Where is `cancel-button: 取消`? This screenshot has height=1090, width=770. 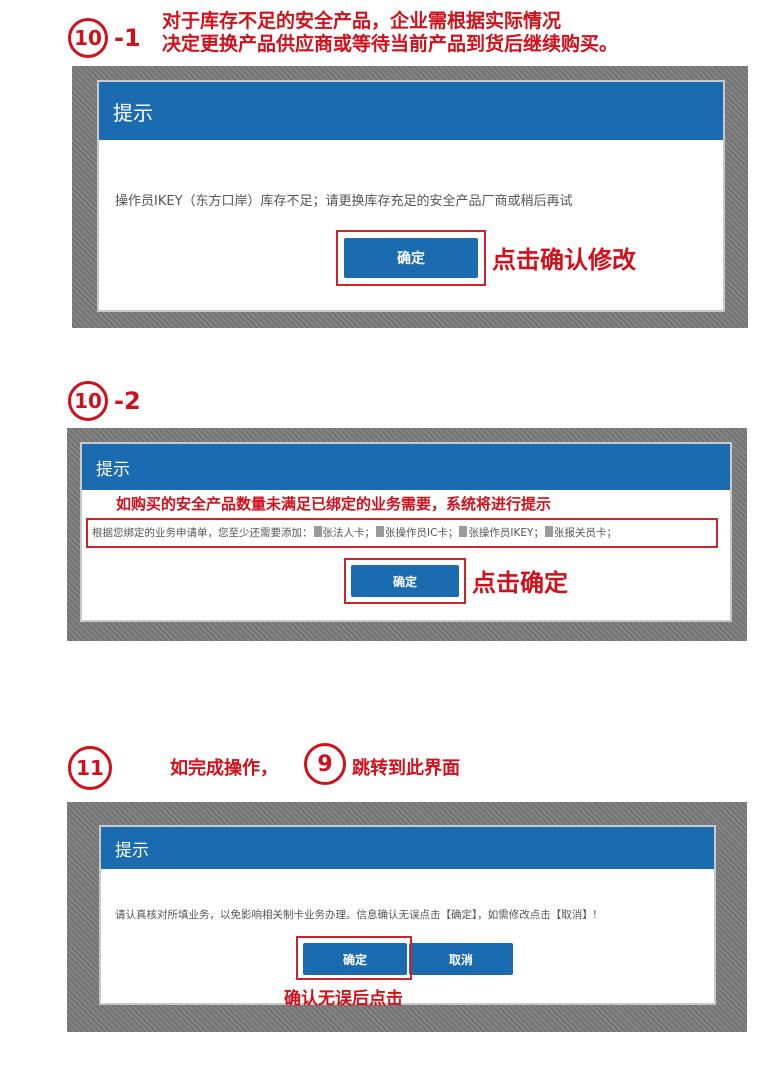
cancel-button: 取消 is located at coordinates (461, 959).